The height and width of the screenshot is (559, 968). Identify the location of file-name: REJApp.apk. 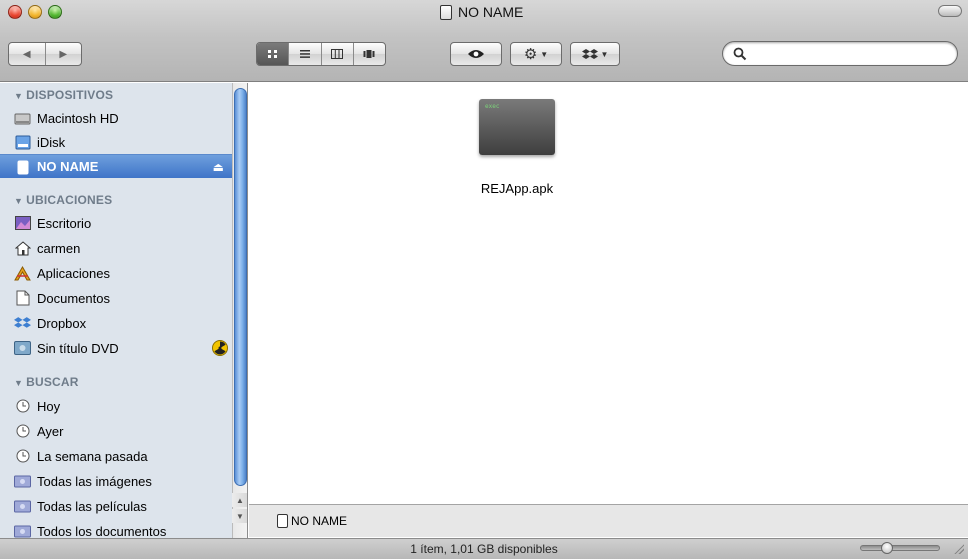
(517, 188).